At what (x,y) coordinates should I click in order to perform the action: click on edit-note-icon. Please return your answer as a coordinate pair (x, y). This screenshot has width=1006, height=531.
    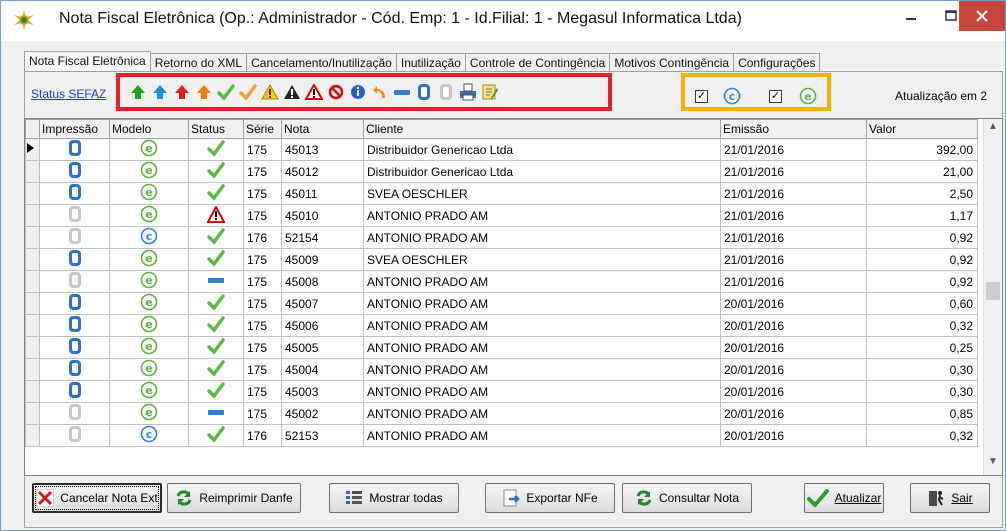
    Looking at the image, I should click on (490, 92).